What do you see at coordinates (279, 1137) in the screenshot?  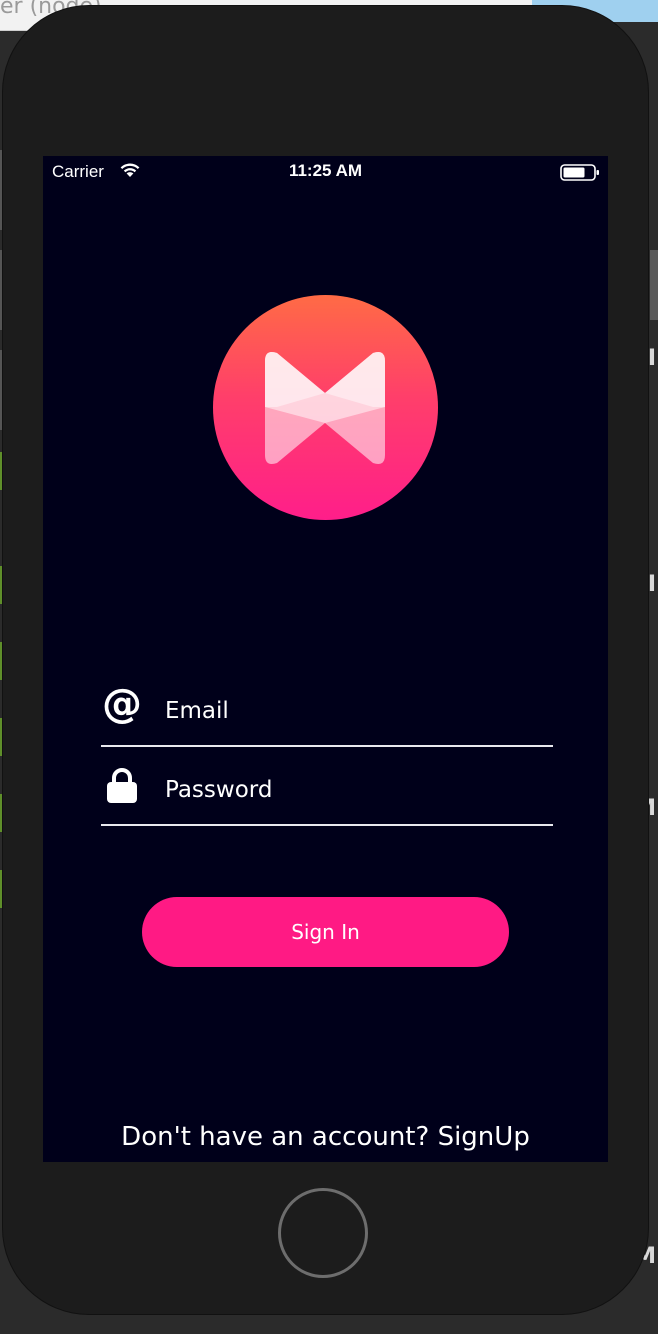 I see `signup-prefix-text: Don't have an account?` at bounding box center [279, 1137].